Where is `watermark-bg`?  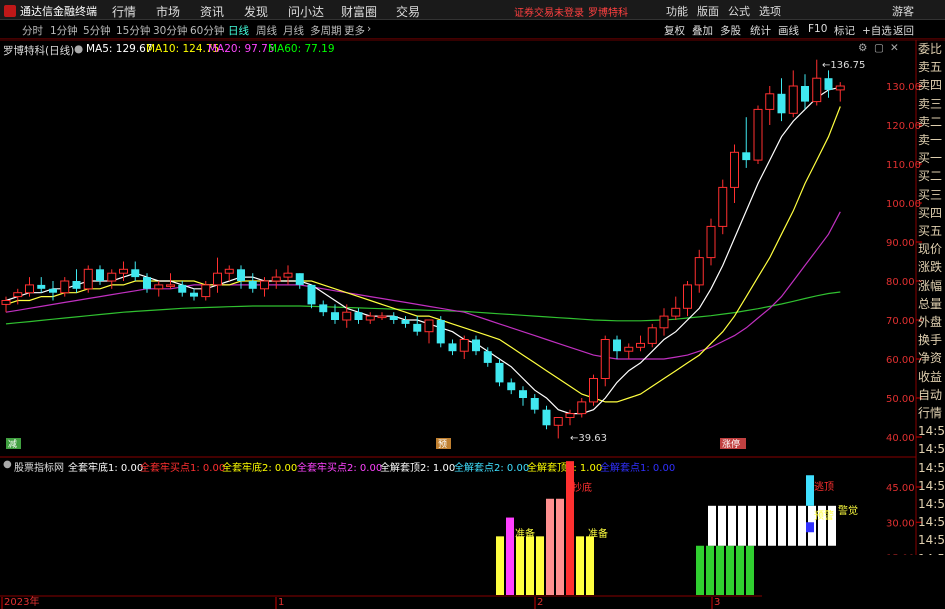 watermark-bg is located at coordinates (853, 582).